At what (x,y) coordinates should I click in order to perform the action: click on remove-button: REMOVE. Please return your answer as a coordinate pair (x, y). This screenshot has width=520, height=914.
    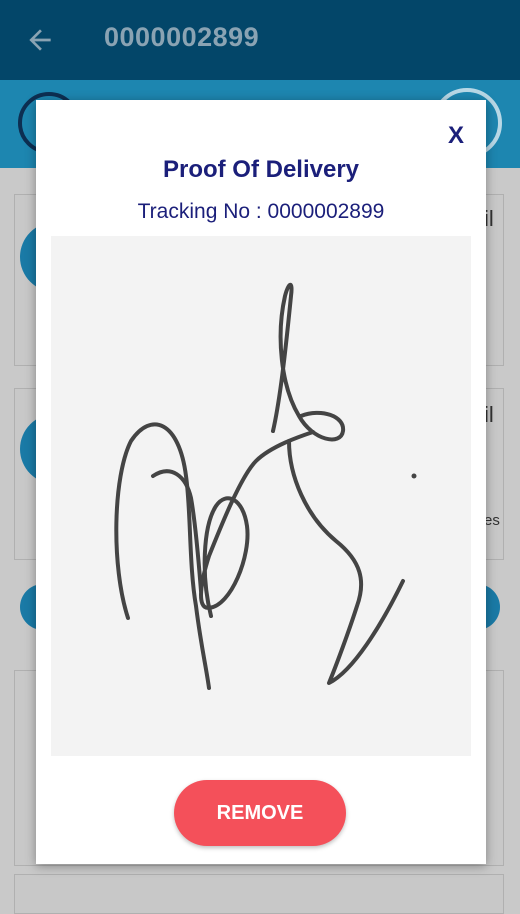
    Looking at the image, I should click on (260, 813).